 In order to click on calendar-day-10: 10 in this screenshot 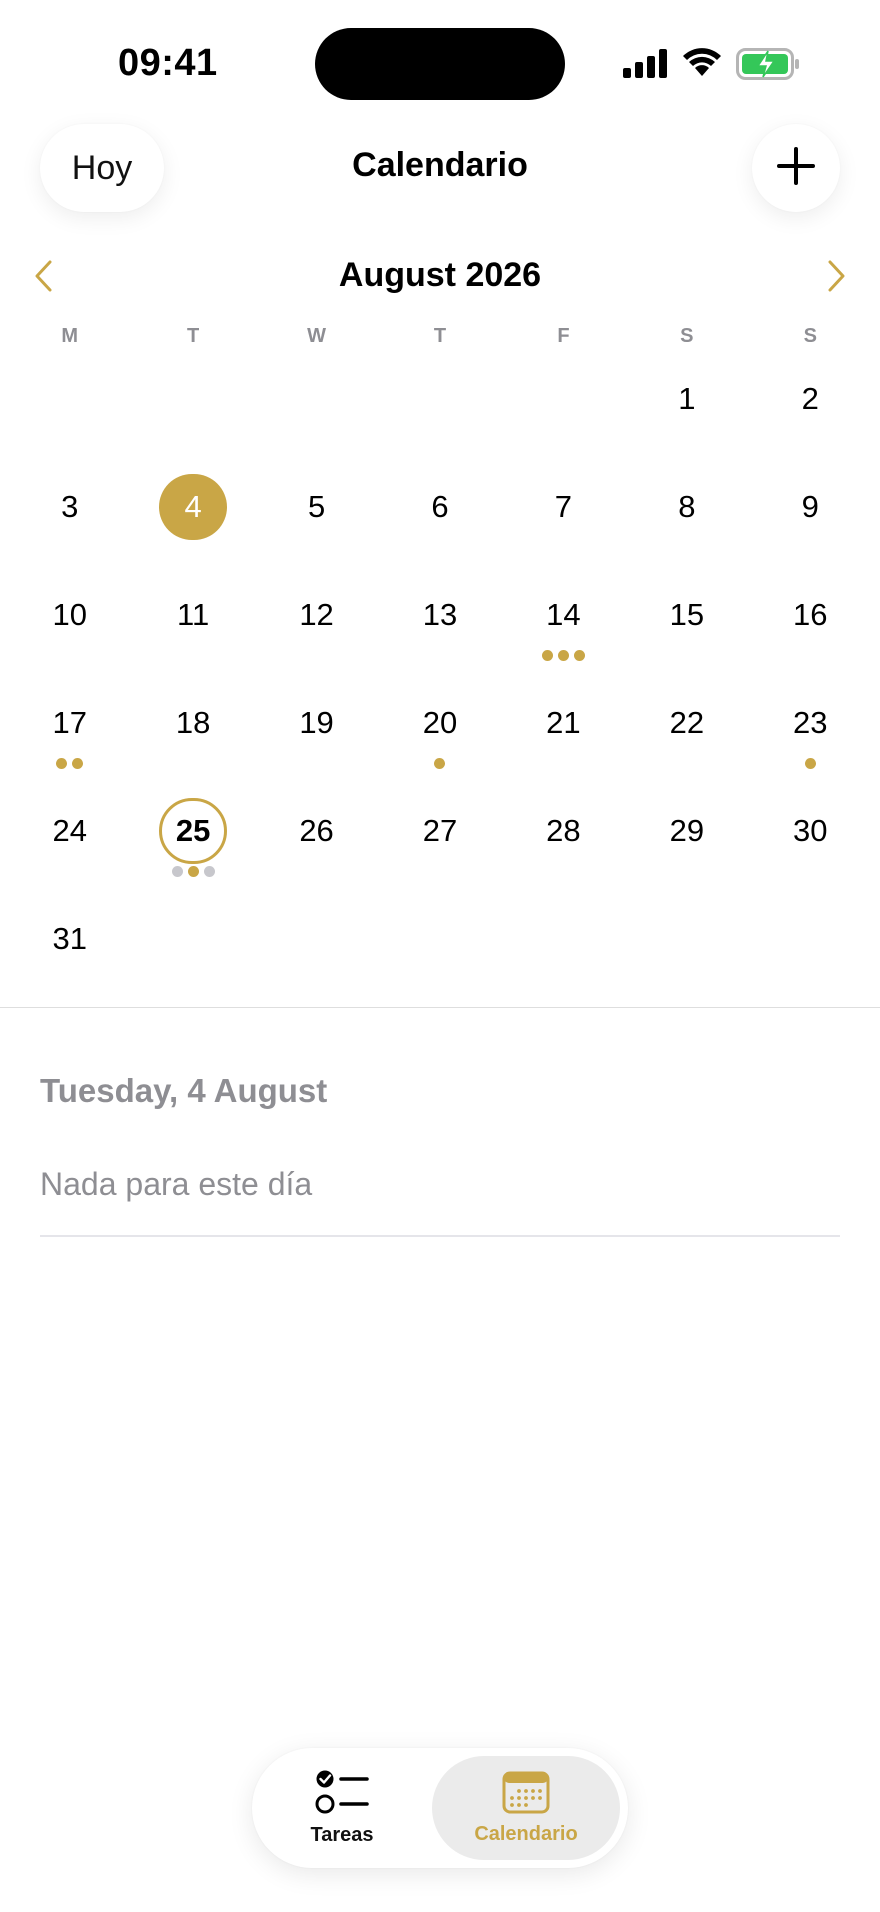, I will do `click(69, 608)`.